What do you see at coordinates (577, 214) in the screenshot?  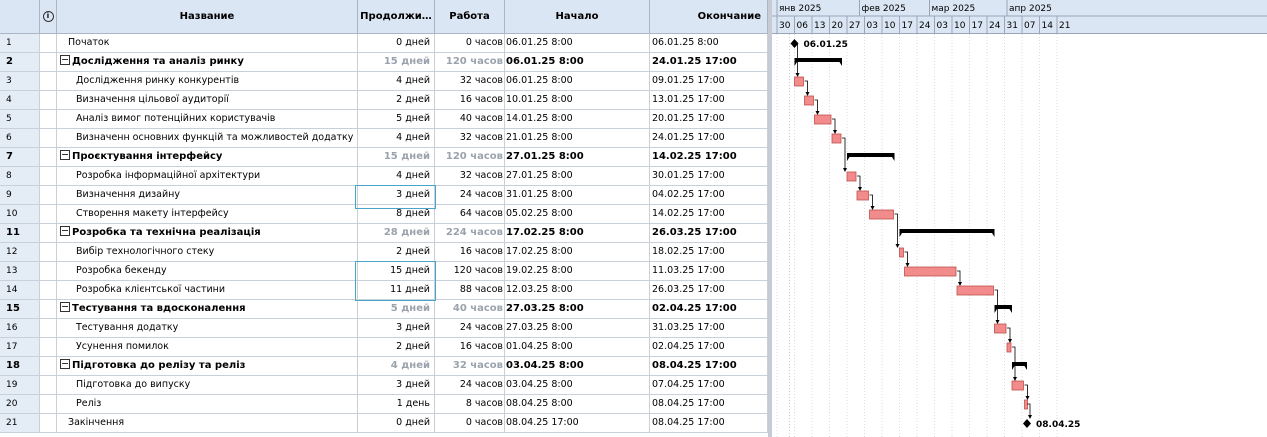 I see `start-cell: 05.02.25 8:00` at bounding box center [577, 214].